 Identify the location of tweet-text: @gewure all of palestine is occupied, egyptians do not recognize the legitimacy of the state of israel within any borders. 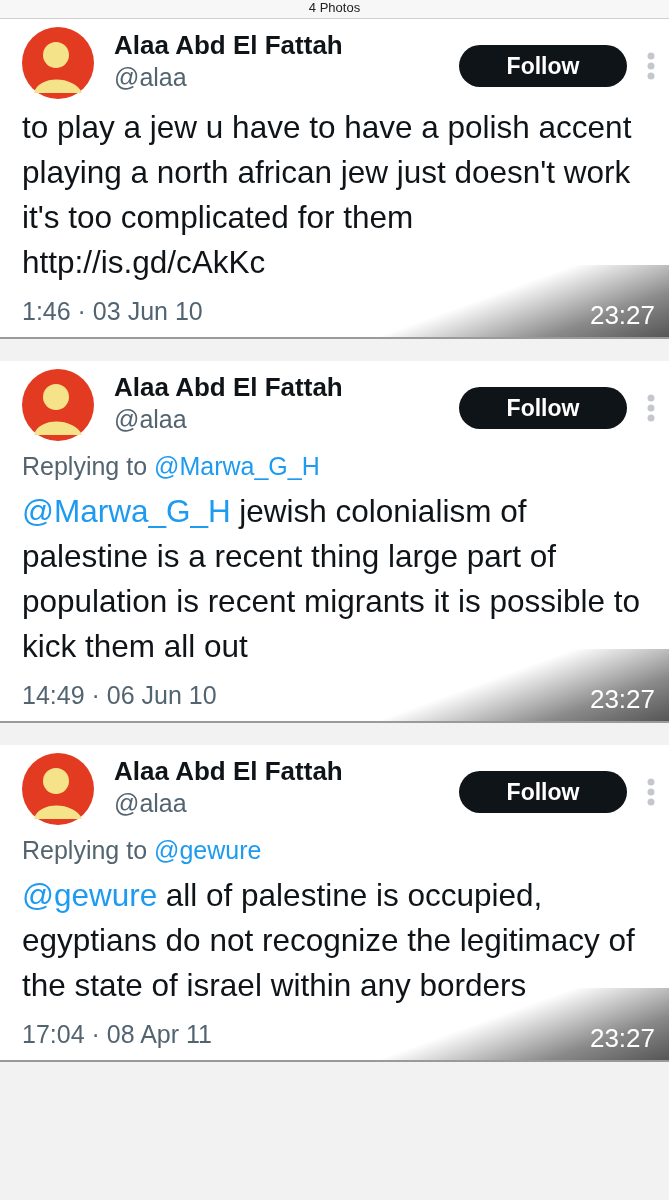
(328, 940).